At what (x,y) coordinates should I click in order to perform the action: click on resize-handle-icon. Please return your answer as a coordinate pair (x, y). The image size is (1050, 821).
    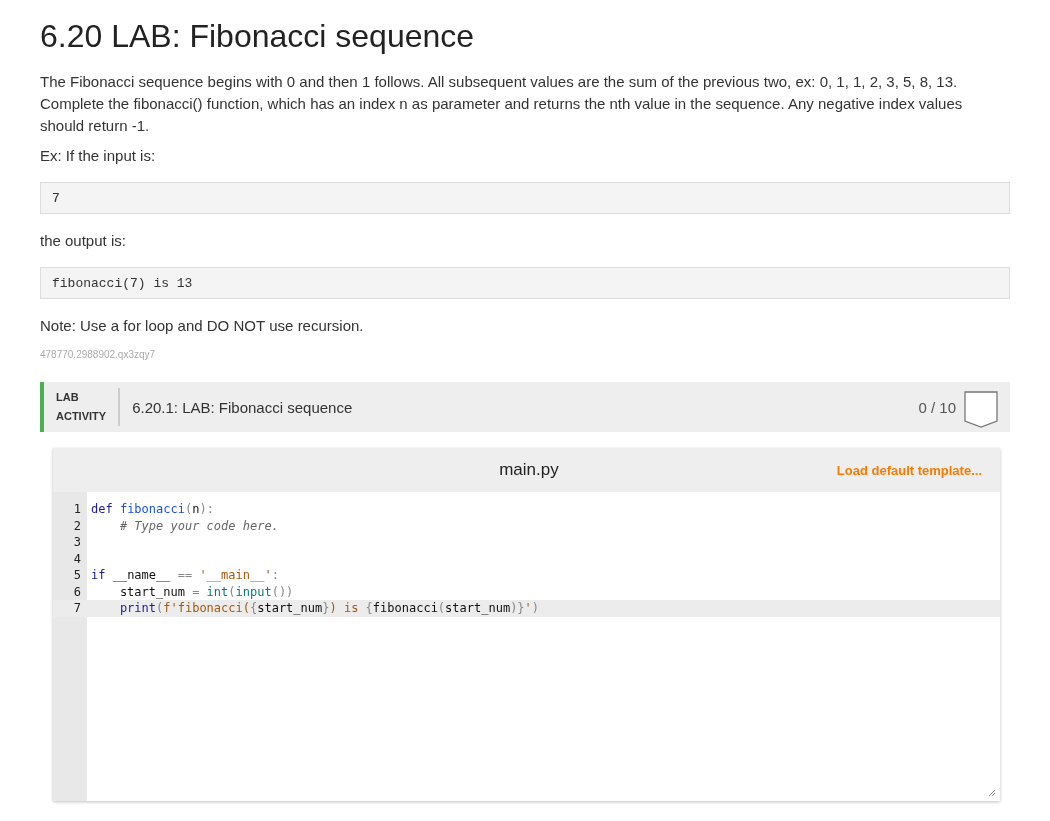
    Looking at the image, I should click on (992, 793).